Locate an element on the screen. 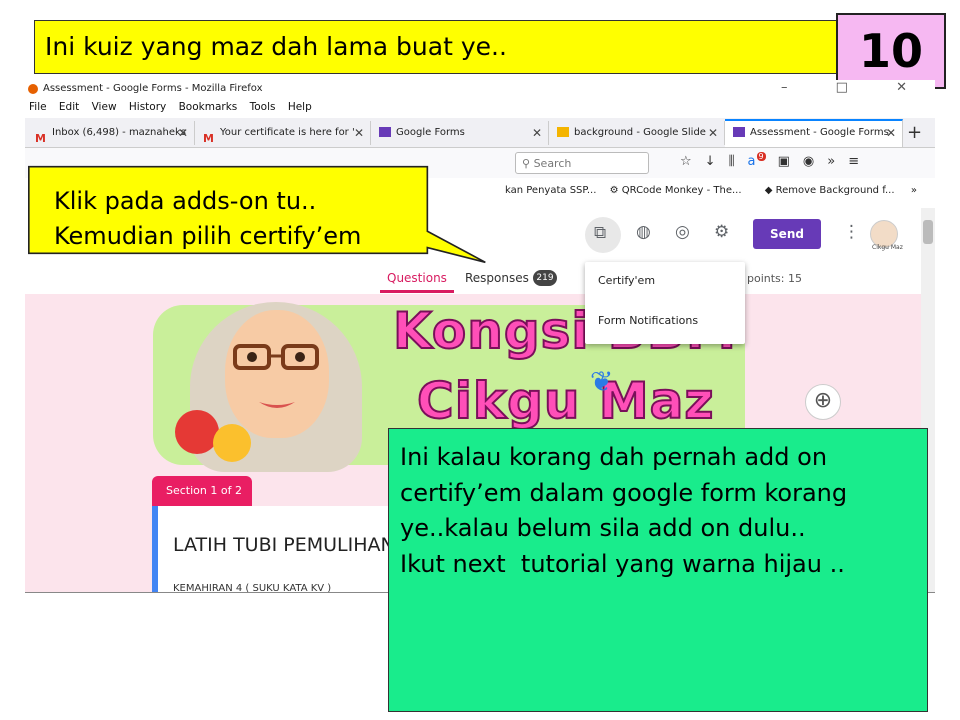 This screenshot has width=960, height=720. tab-label: Your certificate is here for ' is located at coordinates (287, 132).